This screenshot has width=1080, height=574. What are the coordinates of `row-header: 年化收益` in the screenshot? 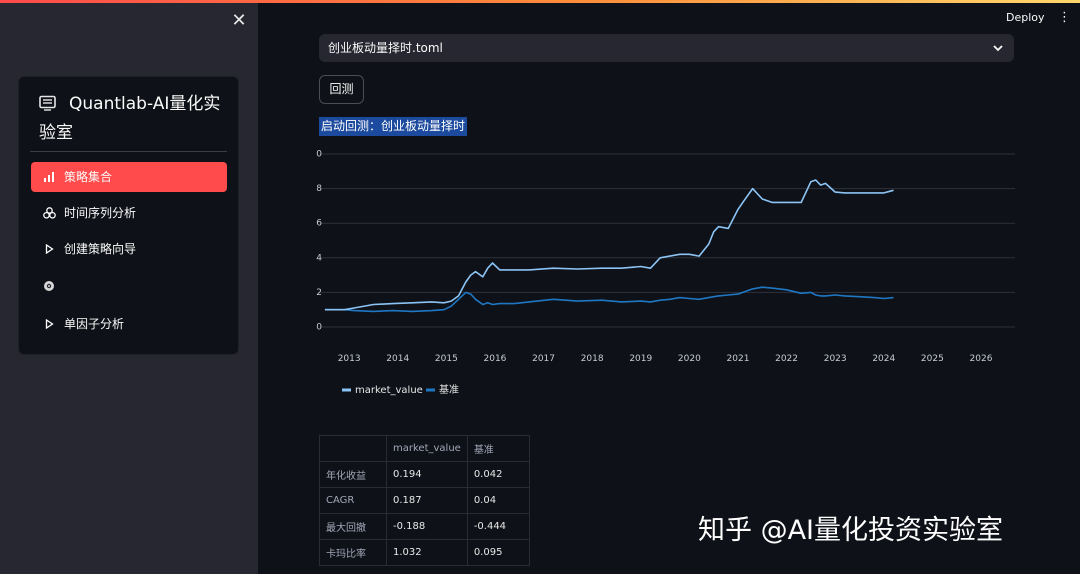 It's located at (353, 474).